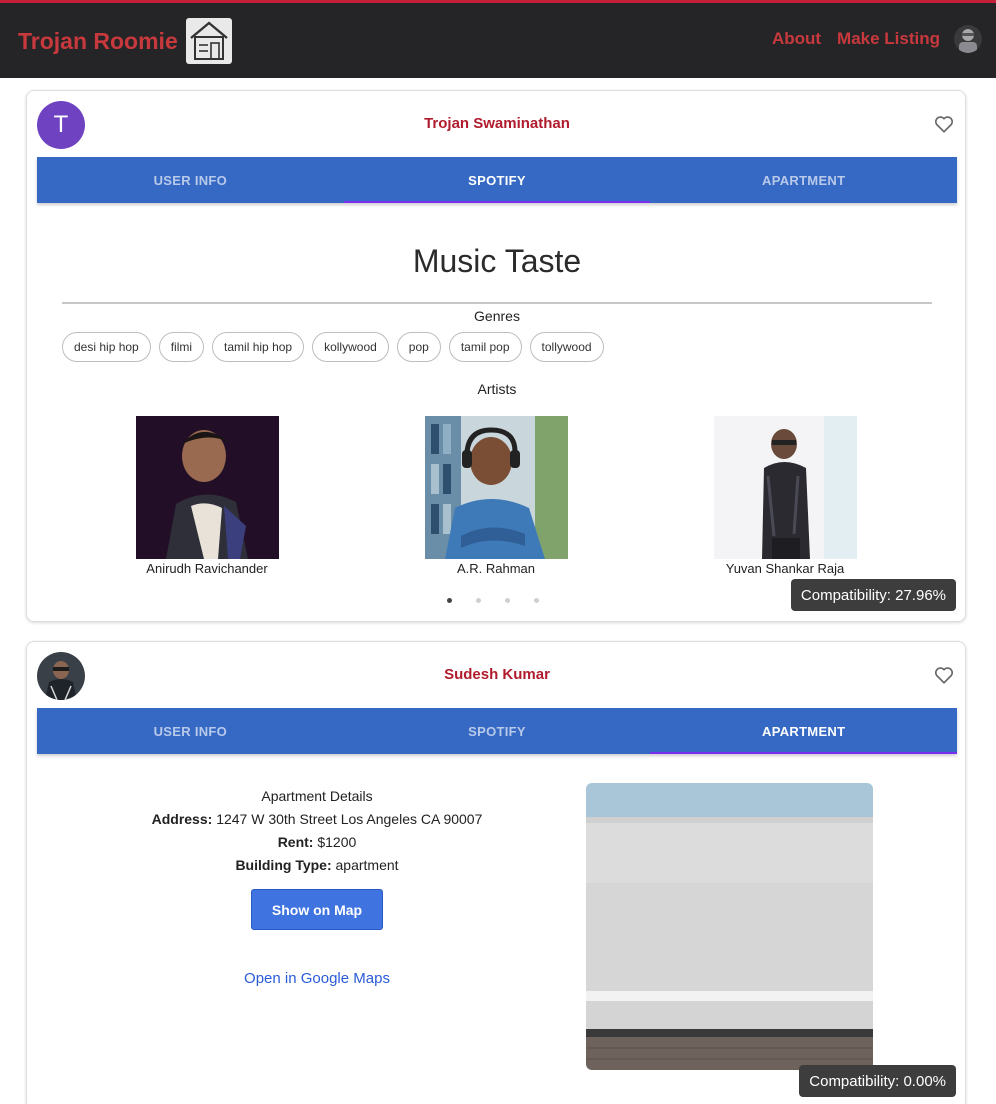  I want to click on artist-item: Yuvan Shankar Raja, so click(785, 496).